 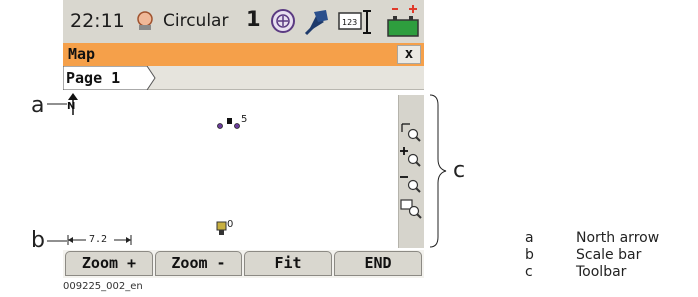 What do you see at coordinates (198, 263) in the screenshot?
I see `zoom-out-softkey: Zoom -` at bounding box center [198, 263].